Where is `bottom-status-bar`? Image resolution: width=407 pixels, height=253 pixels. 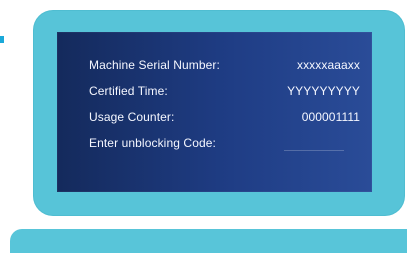 bottom-status-bar is located at coordinates (208, 241).